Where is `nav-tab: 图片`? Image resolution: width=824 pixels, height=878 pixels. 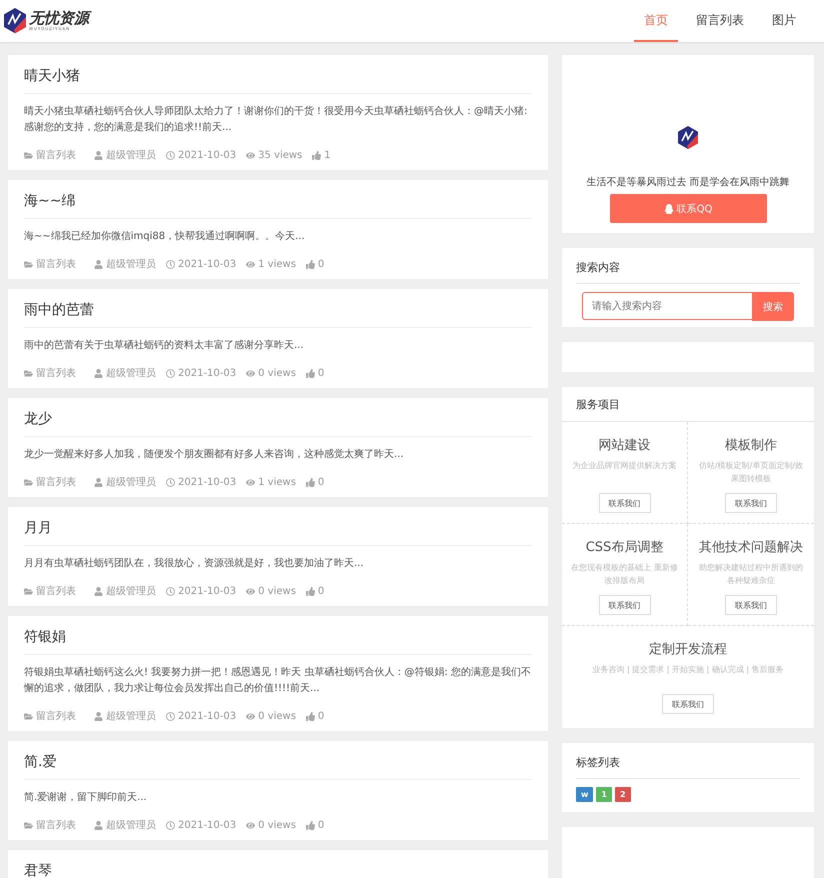
nav-tab: 图片 is located at coordinates (784, 21).